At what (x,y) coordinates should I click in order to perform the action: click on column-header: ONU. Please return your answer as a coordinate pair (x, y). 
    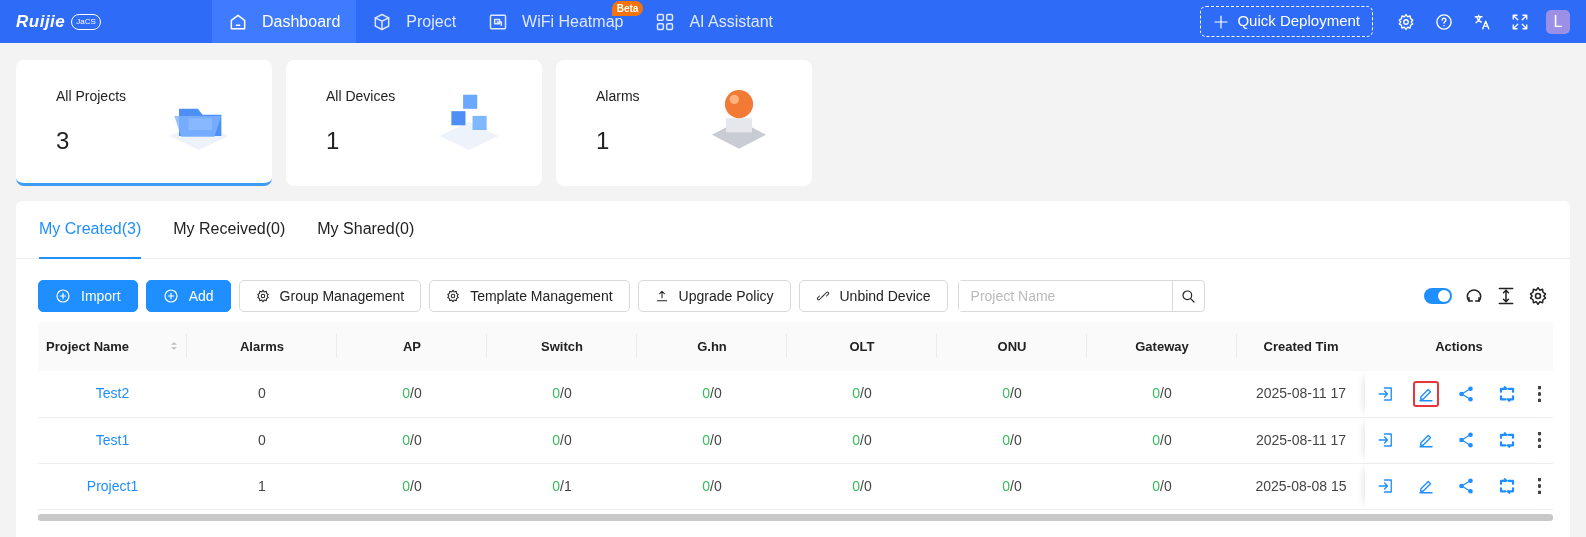
    Looking at the image, I should click on (1012, 346).